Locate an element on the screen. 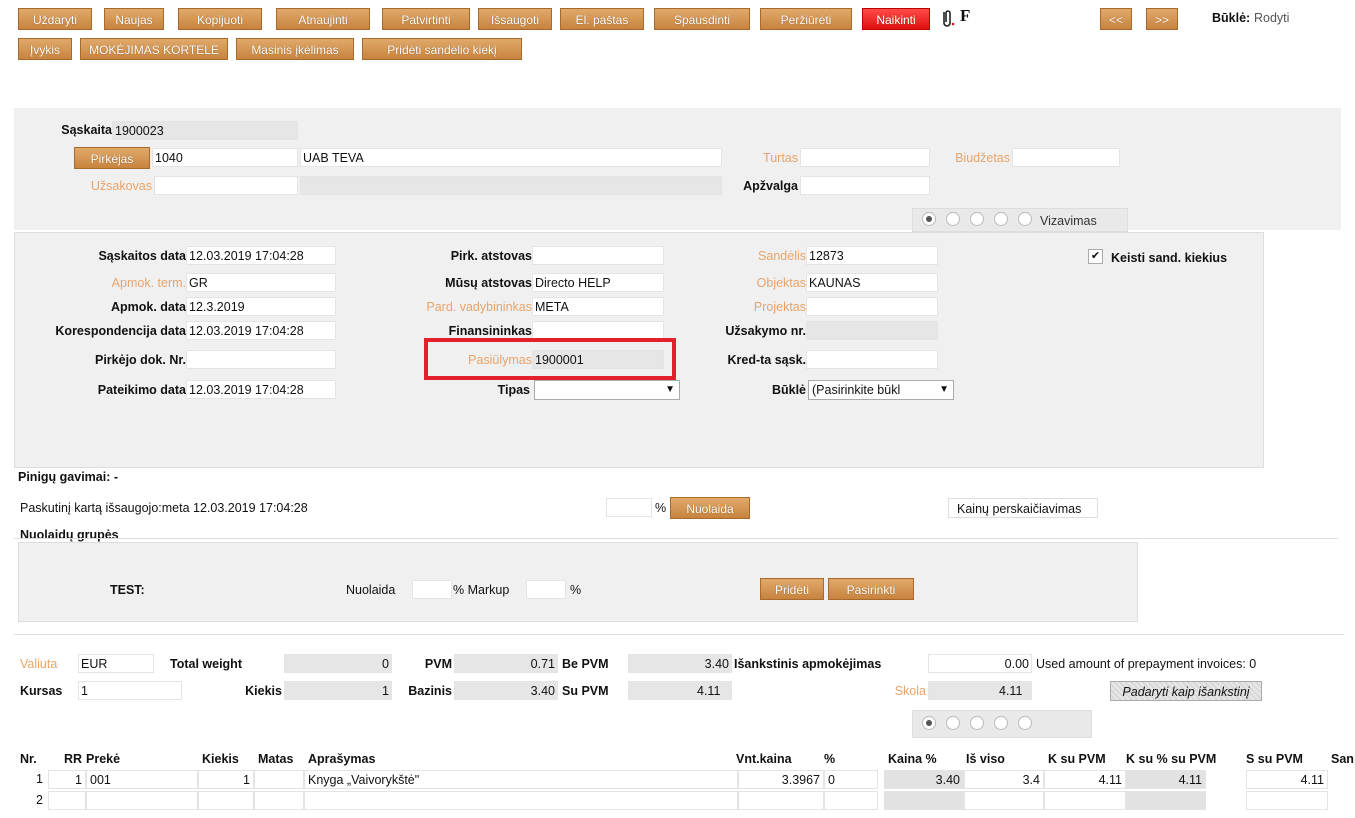 This screenshot has width=1355, height=818. used-prepayment-text: Used amount of prepayment invoices: 0 is located at coordinates (1146, 664).